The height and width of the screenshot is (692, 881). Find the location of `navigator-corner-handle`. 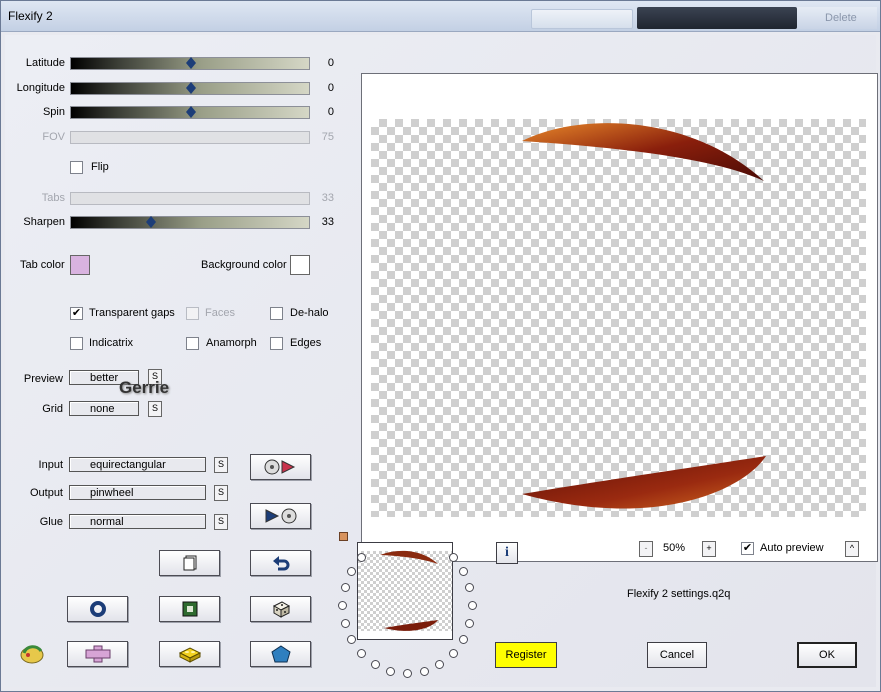

navigator-corner-handle is located at coordinates (343, 536).